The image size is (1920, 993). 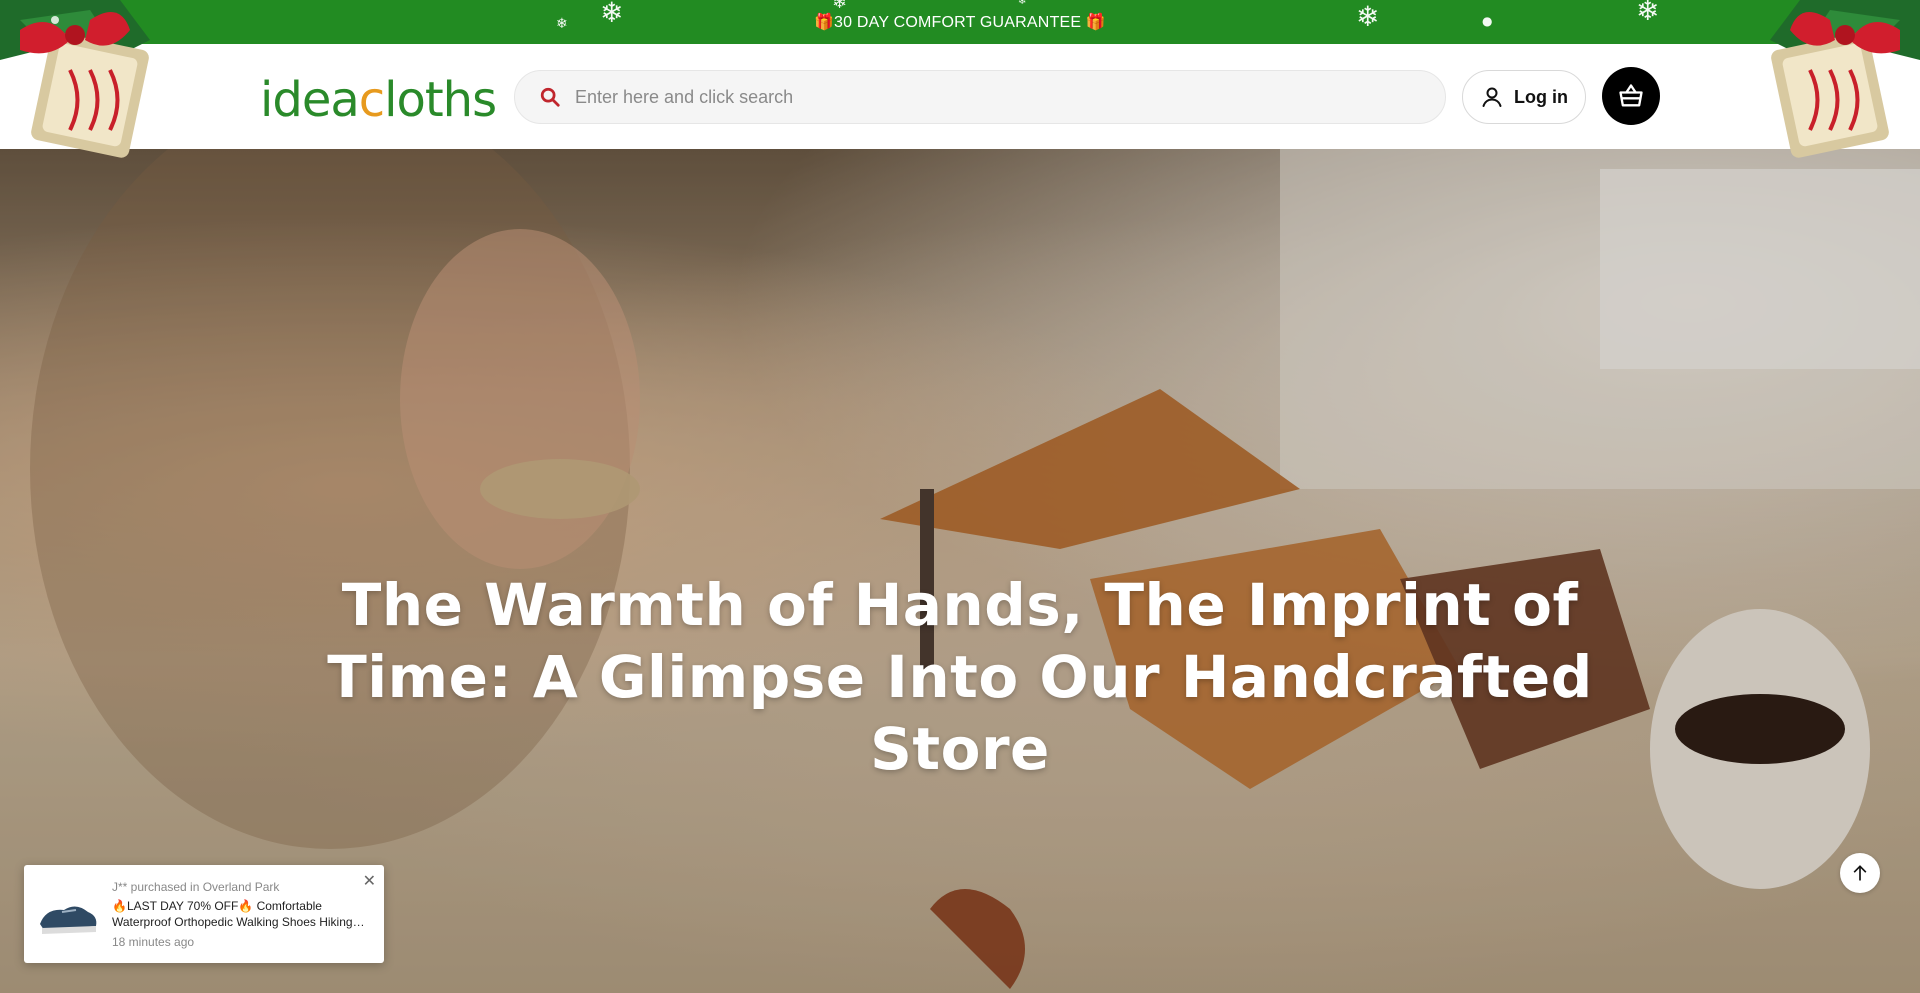 What do you see at coordinates (1492, 97) in the screenshot?
I see `user-icon` at bounding box center [1492, 97].